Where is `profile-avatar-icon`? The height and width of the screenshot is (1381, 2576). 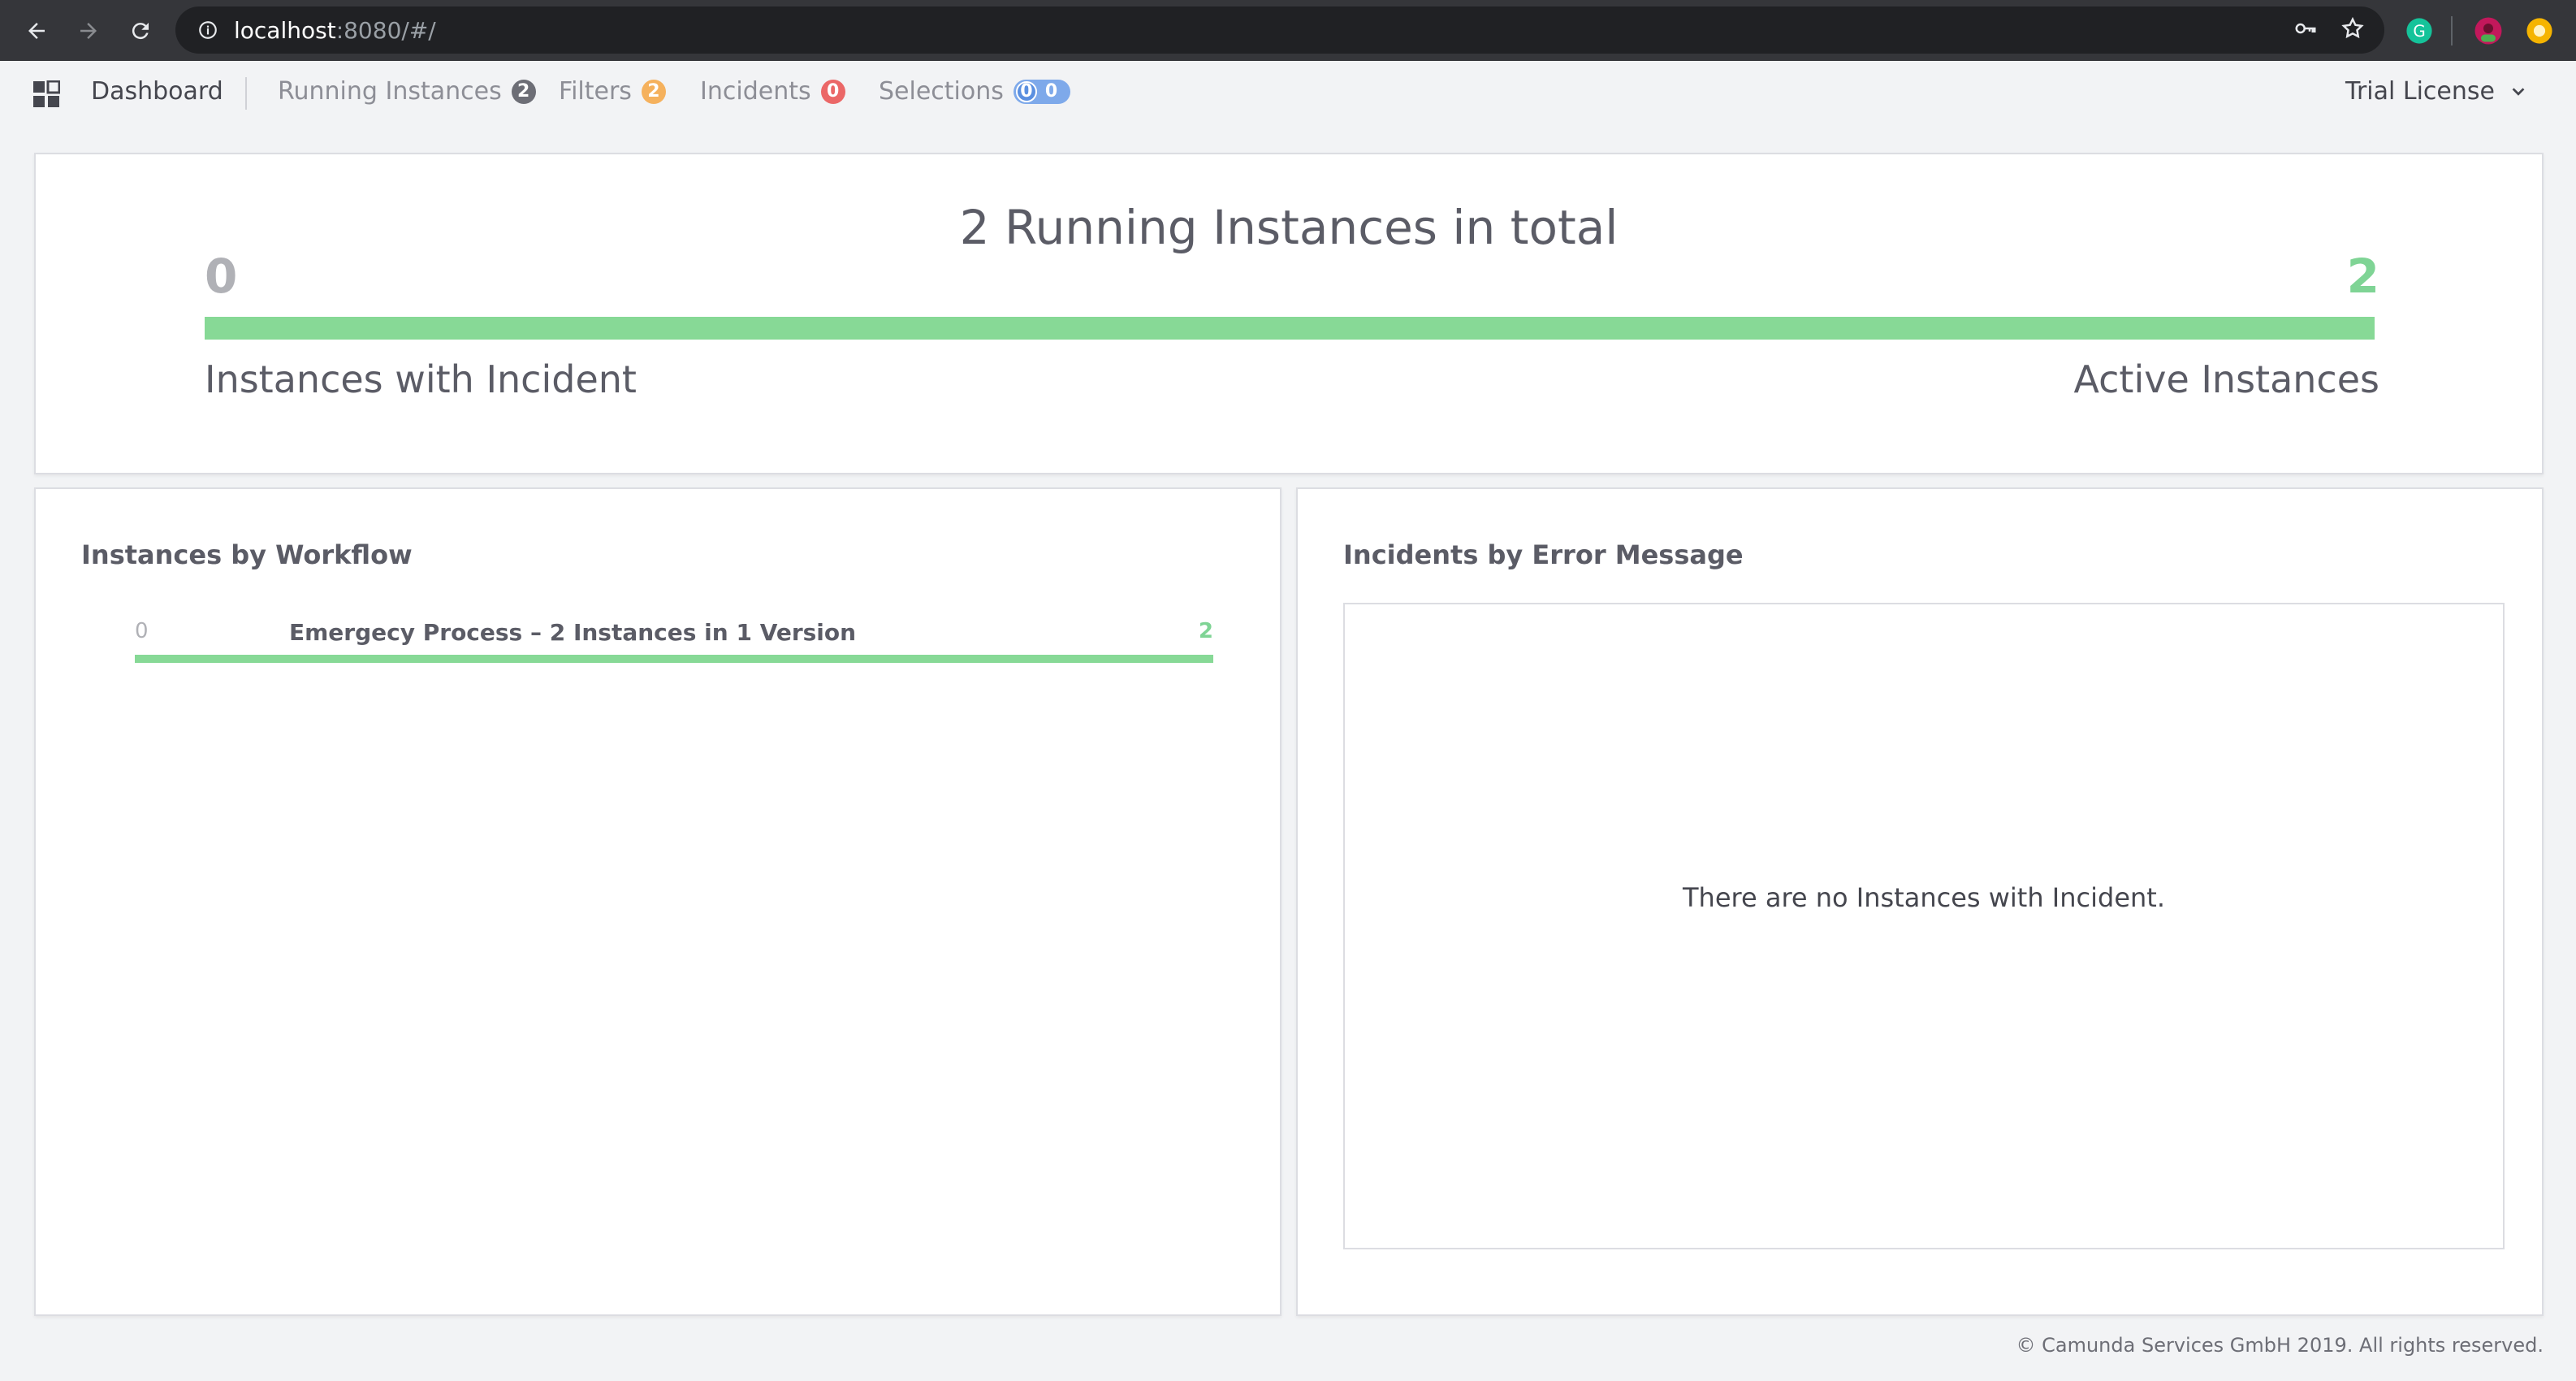
profile-avatar-icon is located at coordinates (2489, 31).